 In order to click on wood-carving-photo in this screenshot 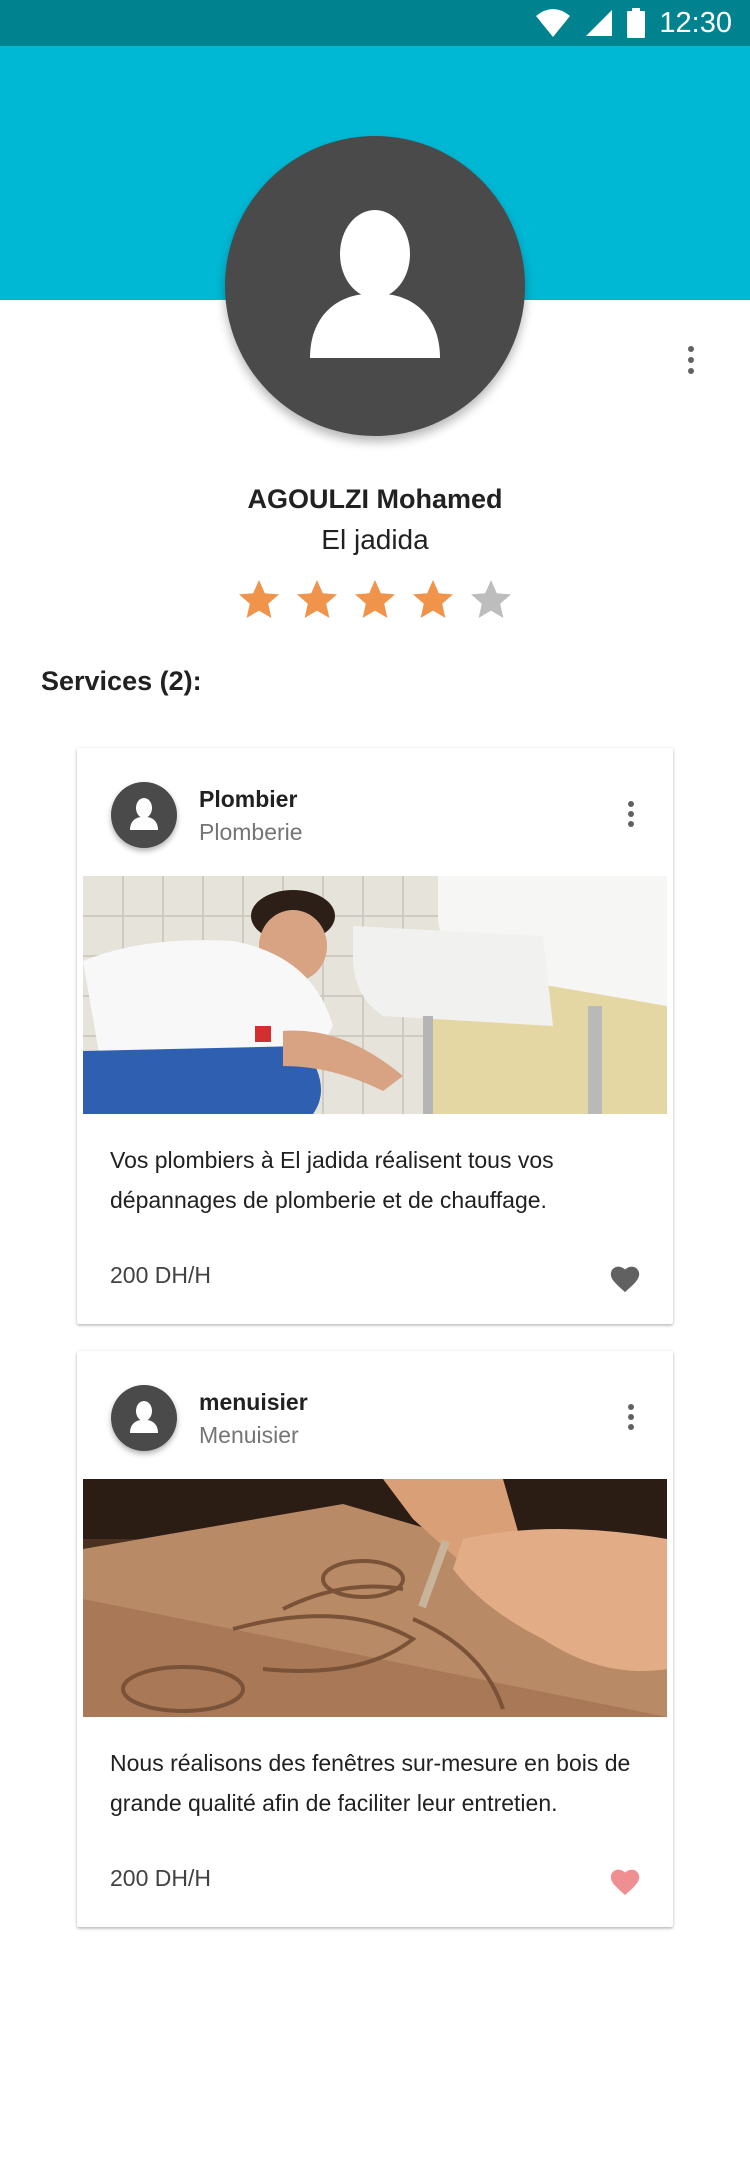, I will do `click(375, 1598)`.